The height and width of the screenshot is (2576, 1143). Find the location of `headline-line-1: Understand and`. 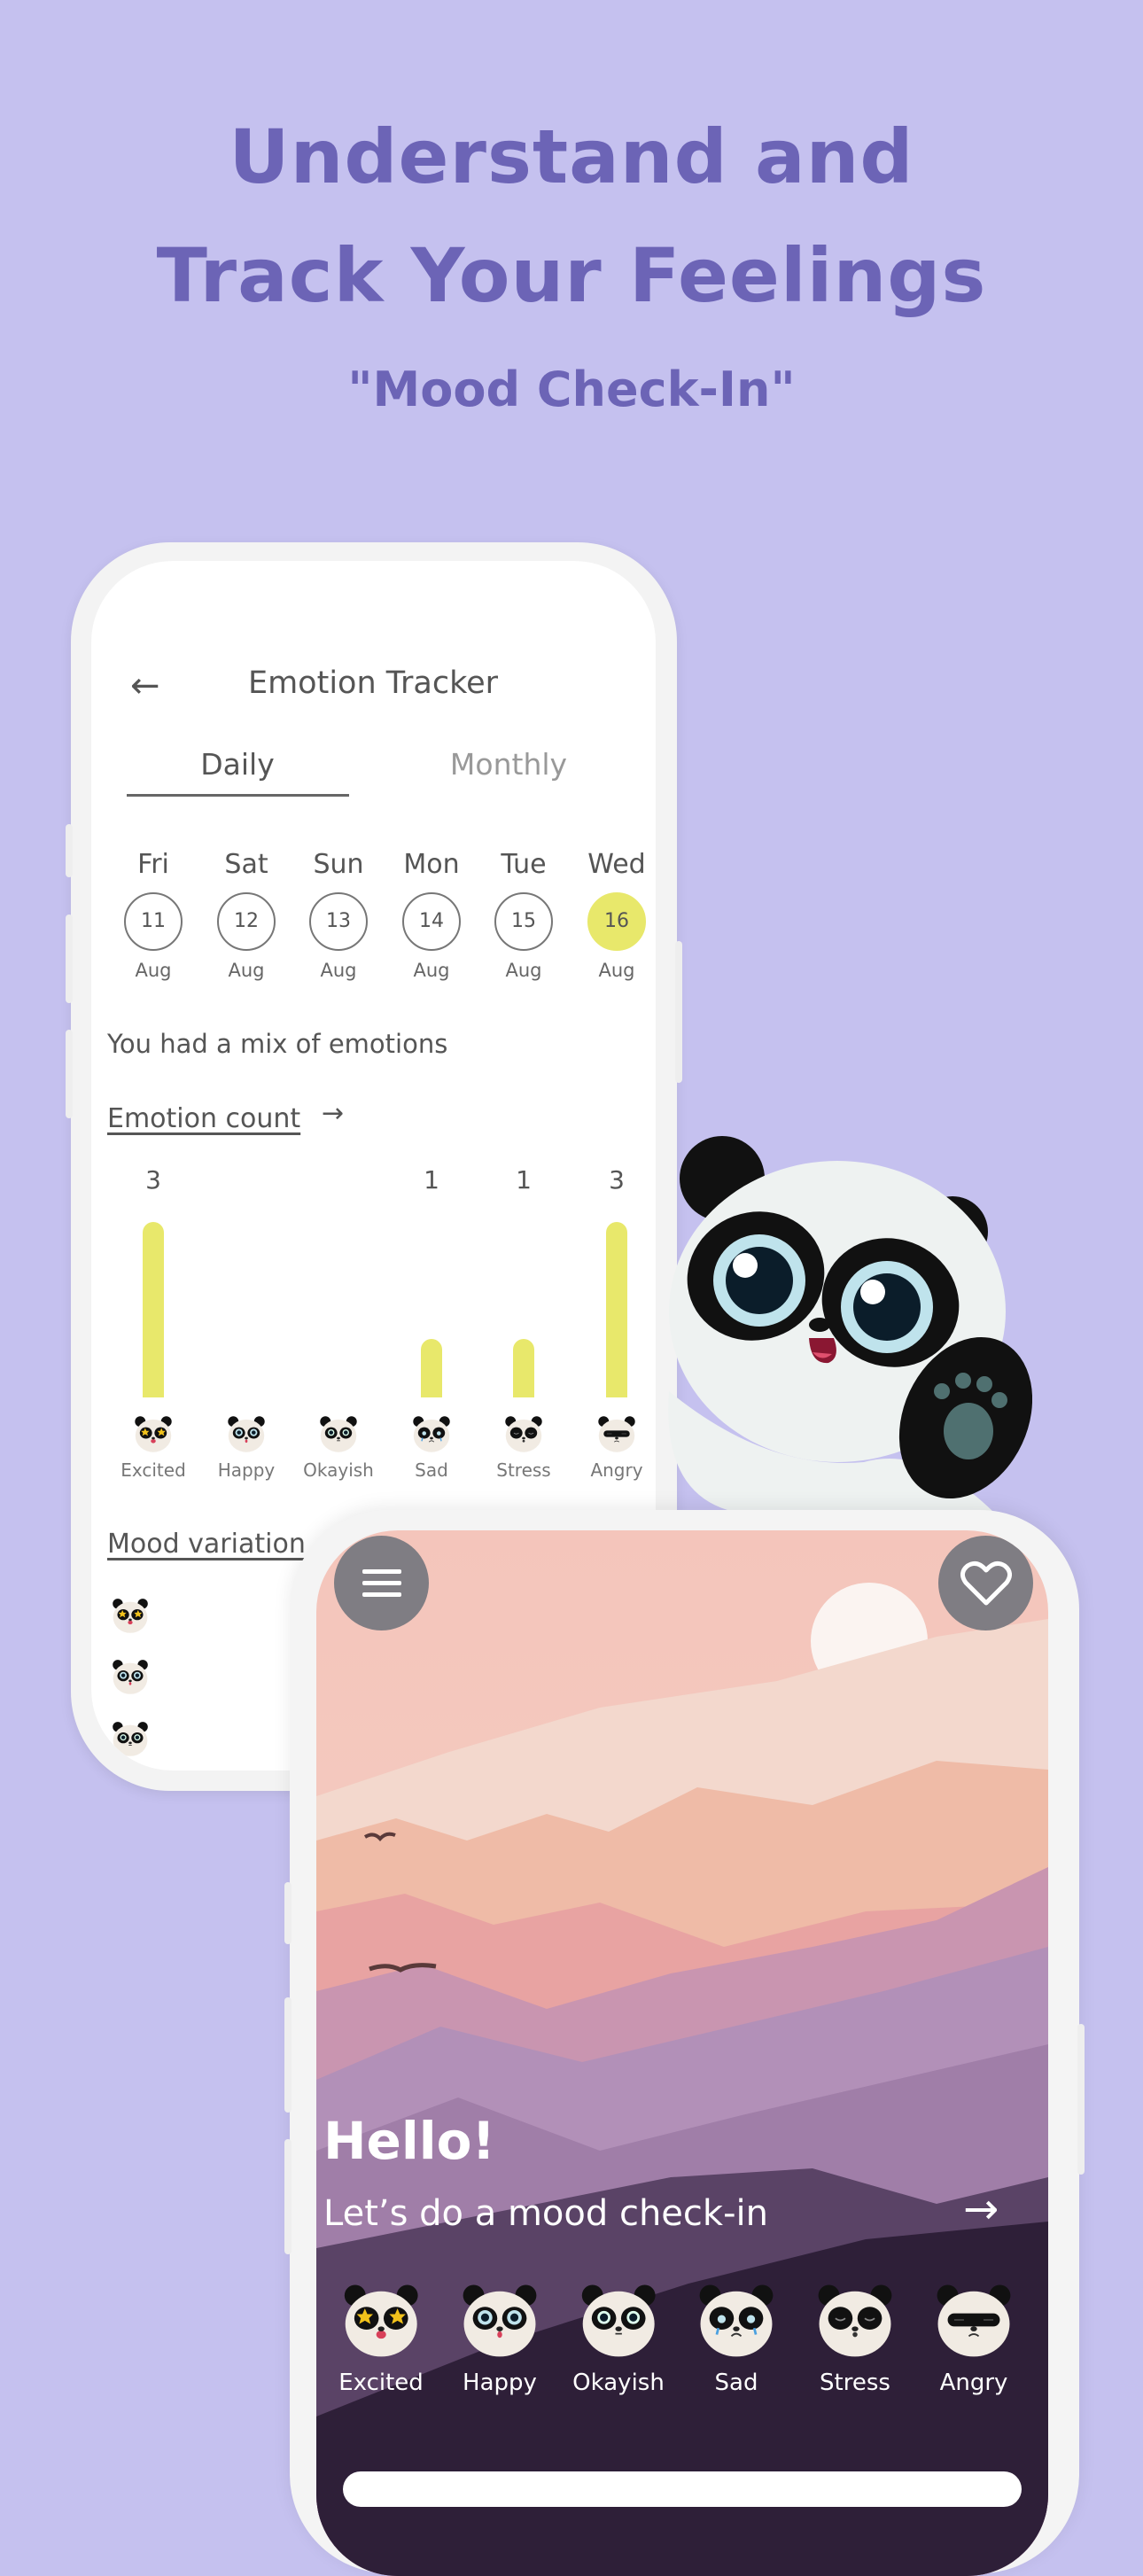

headline-line-1: Understand and is located at coordinates (571, 157).